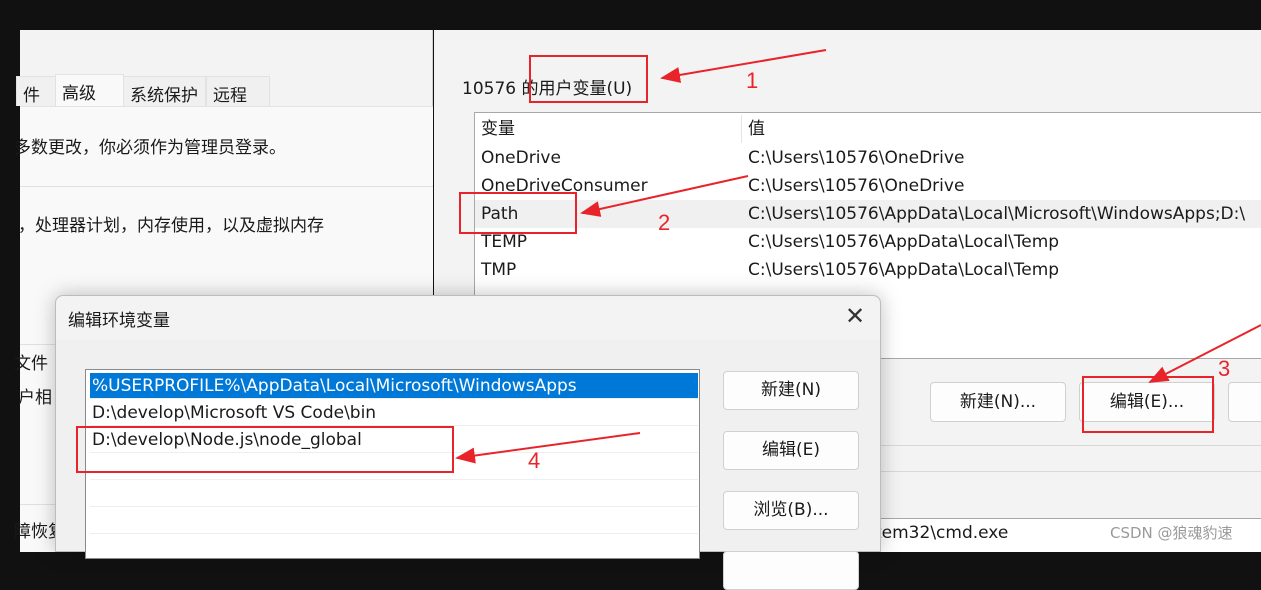  Describe the element at coordinates (664, 222) in the screenshot. I see `annotation-label-2: 2` at that location.